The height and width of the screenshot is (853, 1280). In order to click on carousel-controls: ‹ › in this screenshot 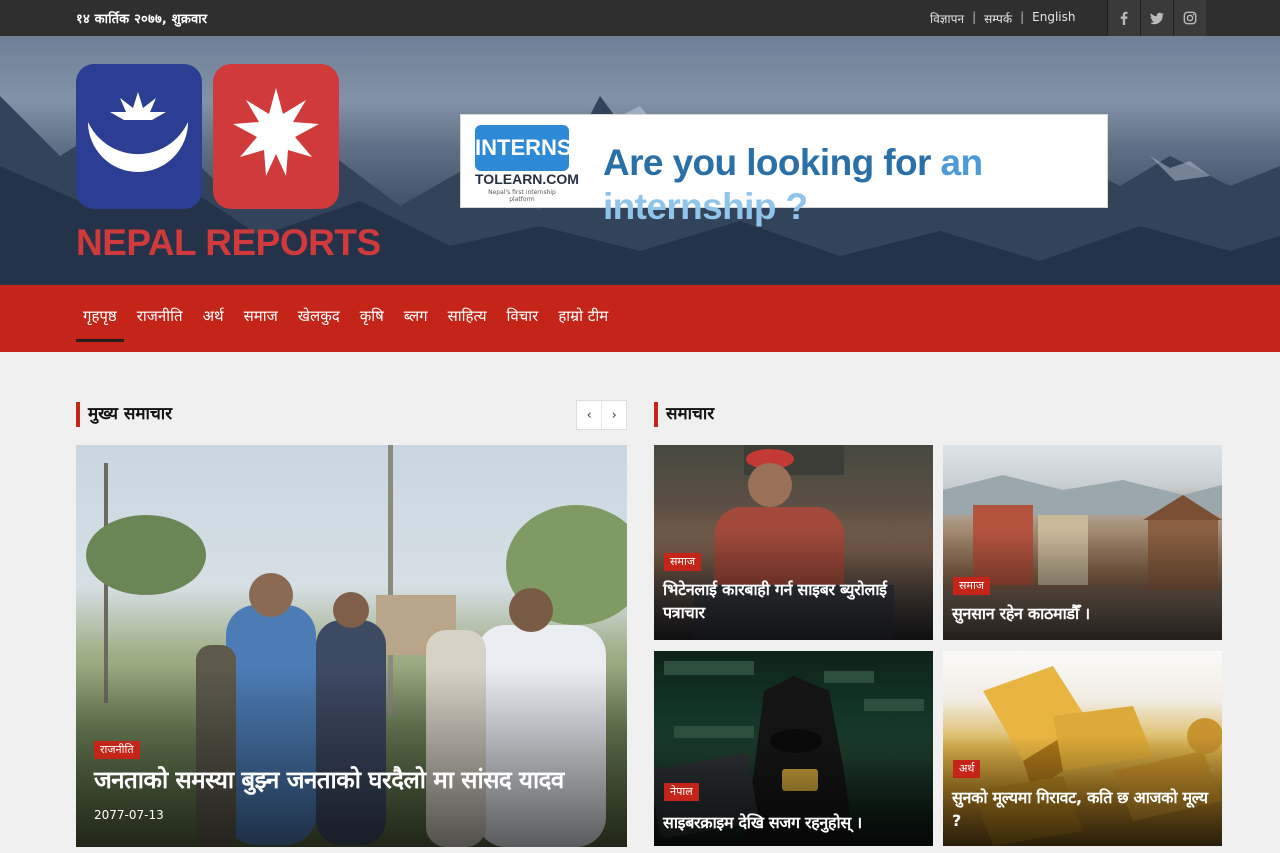, I will do `click(601, 415)`.